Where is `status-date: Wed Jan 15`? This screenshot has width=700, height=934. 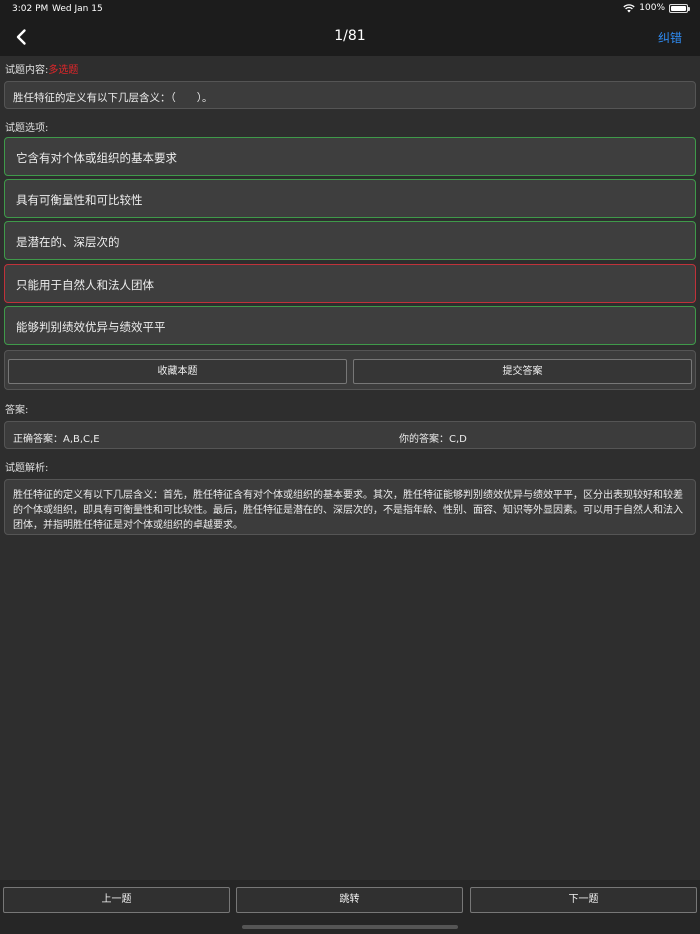 status-date: Wed Jan 15 is located at coordinates (77, 9).